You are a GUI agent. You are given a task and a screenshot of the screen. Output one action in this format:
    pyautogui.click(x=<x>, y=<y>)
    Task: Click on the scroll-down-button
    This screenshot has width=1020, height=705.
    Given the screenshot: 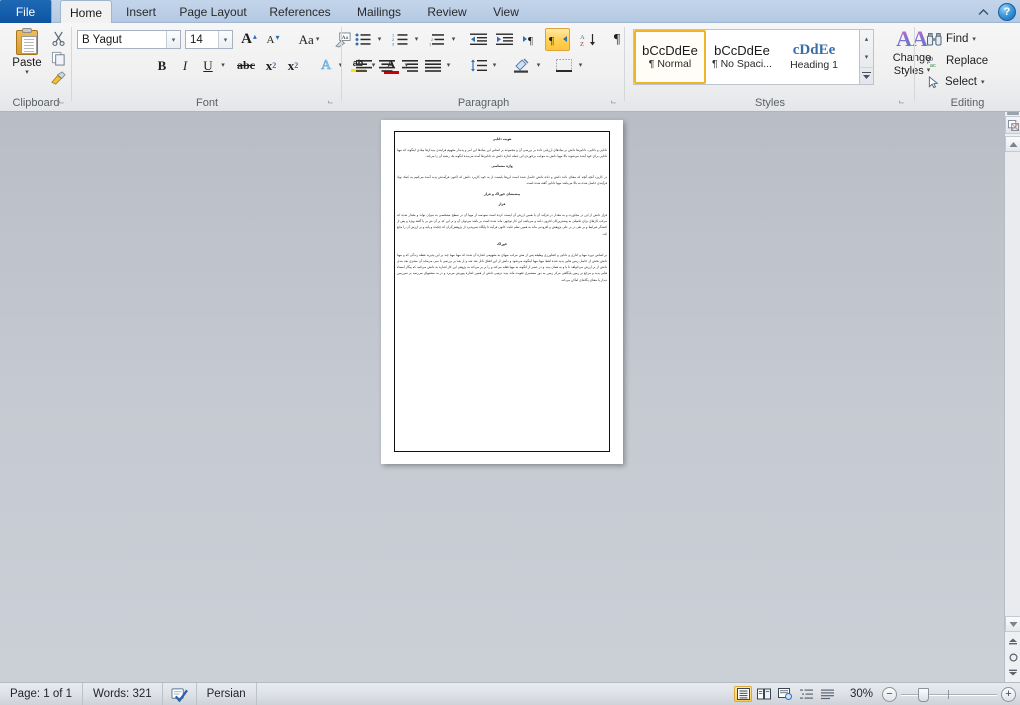 What is the action you would take?
    pyautogui.click(x=1012, y=624)
    